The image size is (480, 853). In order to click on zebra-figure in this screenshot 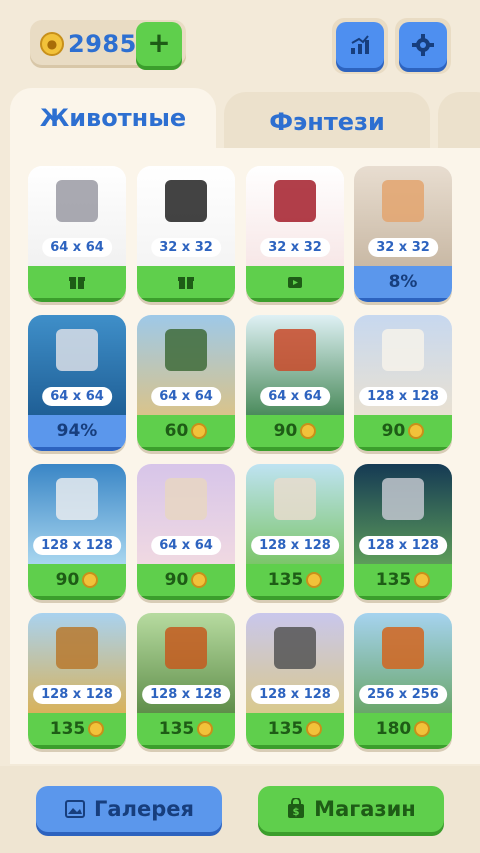, I will do `click(295, 648)`.